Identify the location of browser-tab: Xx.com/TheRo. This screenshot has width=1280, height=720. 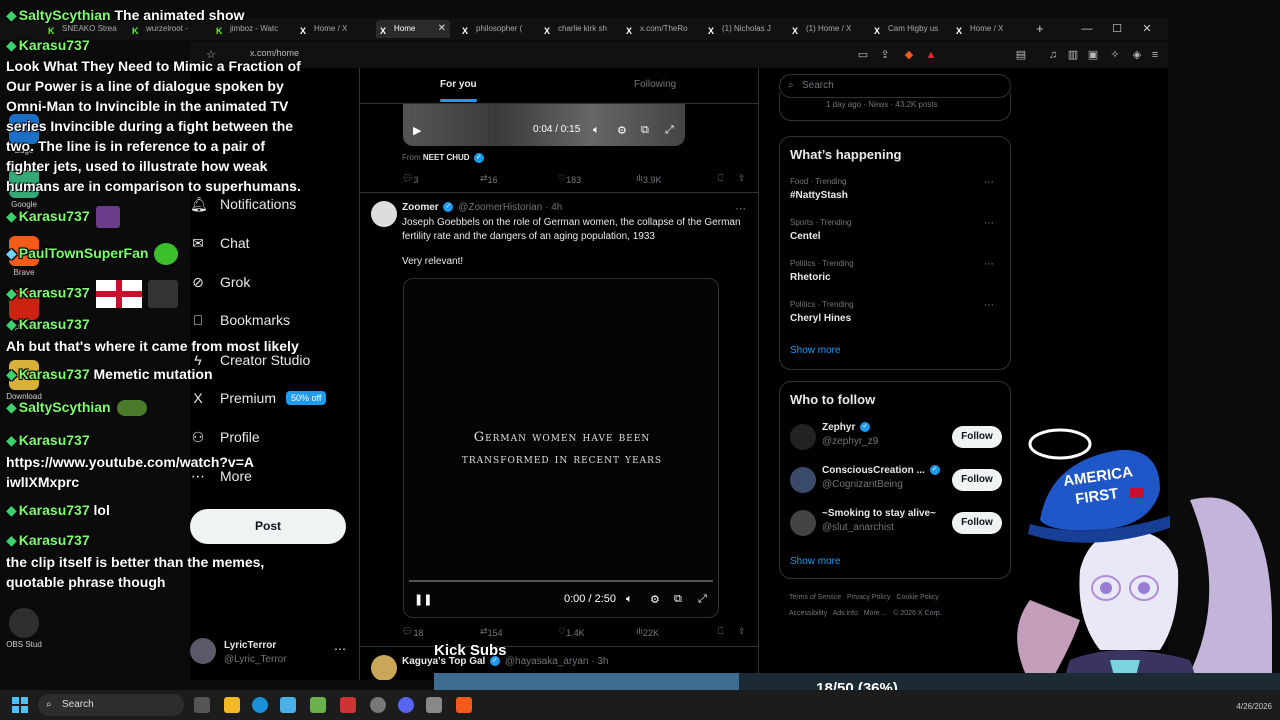
(659, 29).